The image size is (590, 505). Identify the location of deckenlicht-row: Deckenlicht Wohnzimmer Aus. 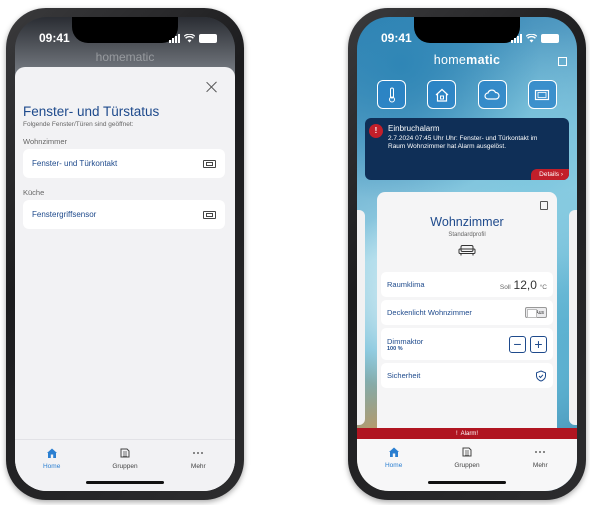
(467, 312).